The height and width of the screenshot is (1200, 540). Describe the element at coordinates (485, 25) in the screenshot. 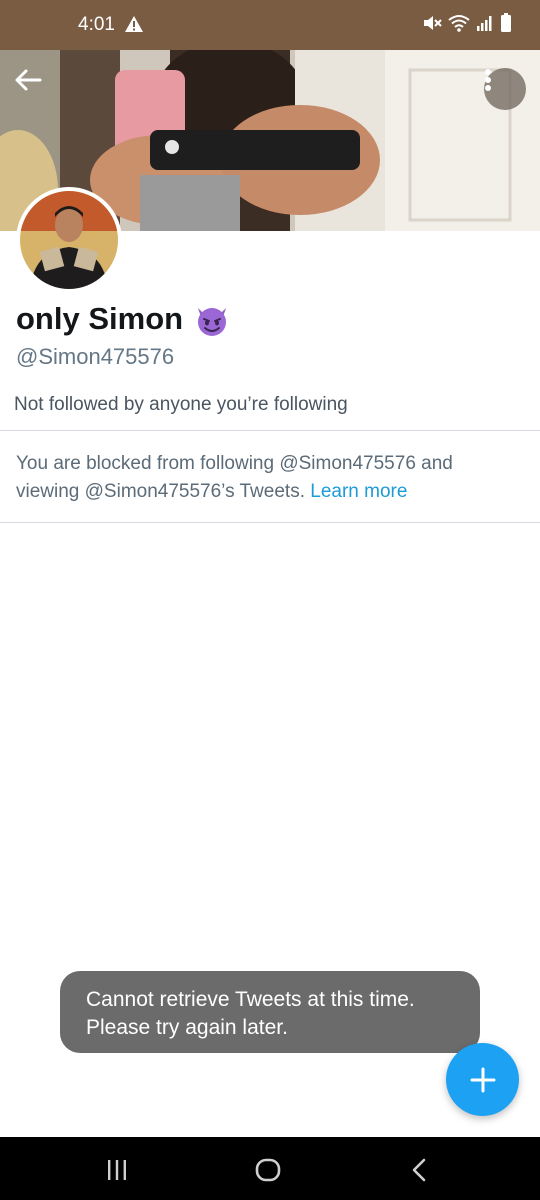

I see `signal-icon` at that location.